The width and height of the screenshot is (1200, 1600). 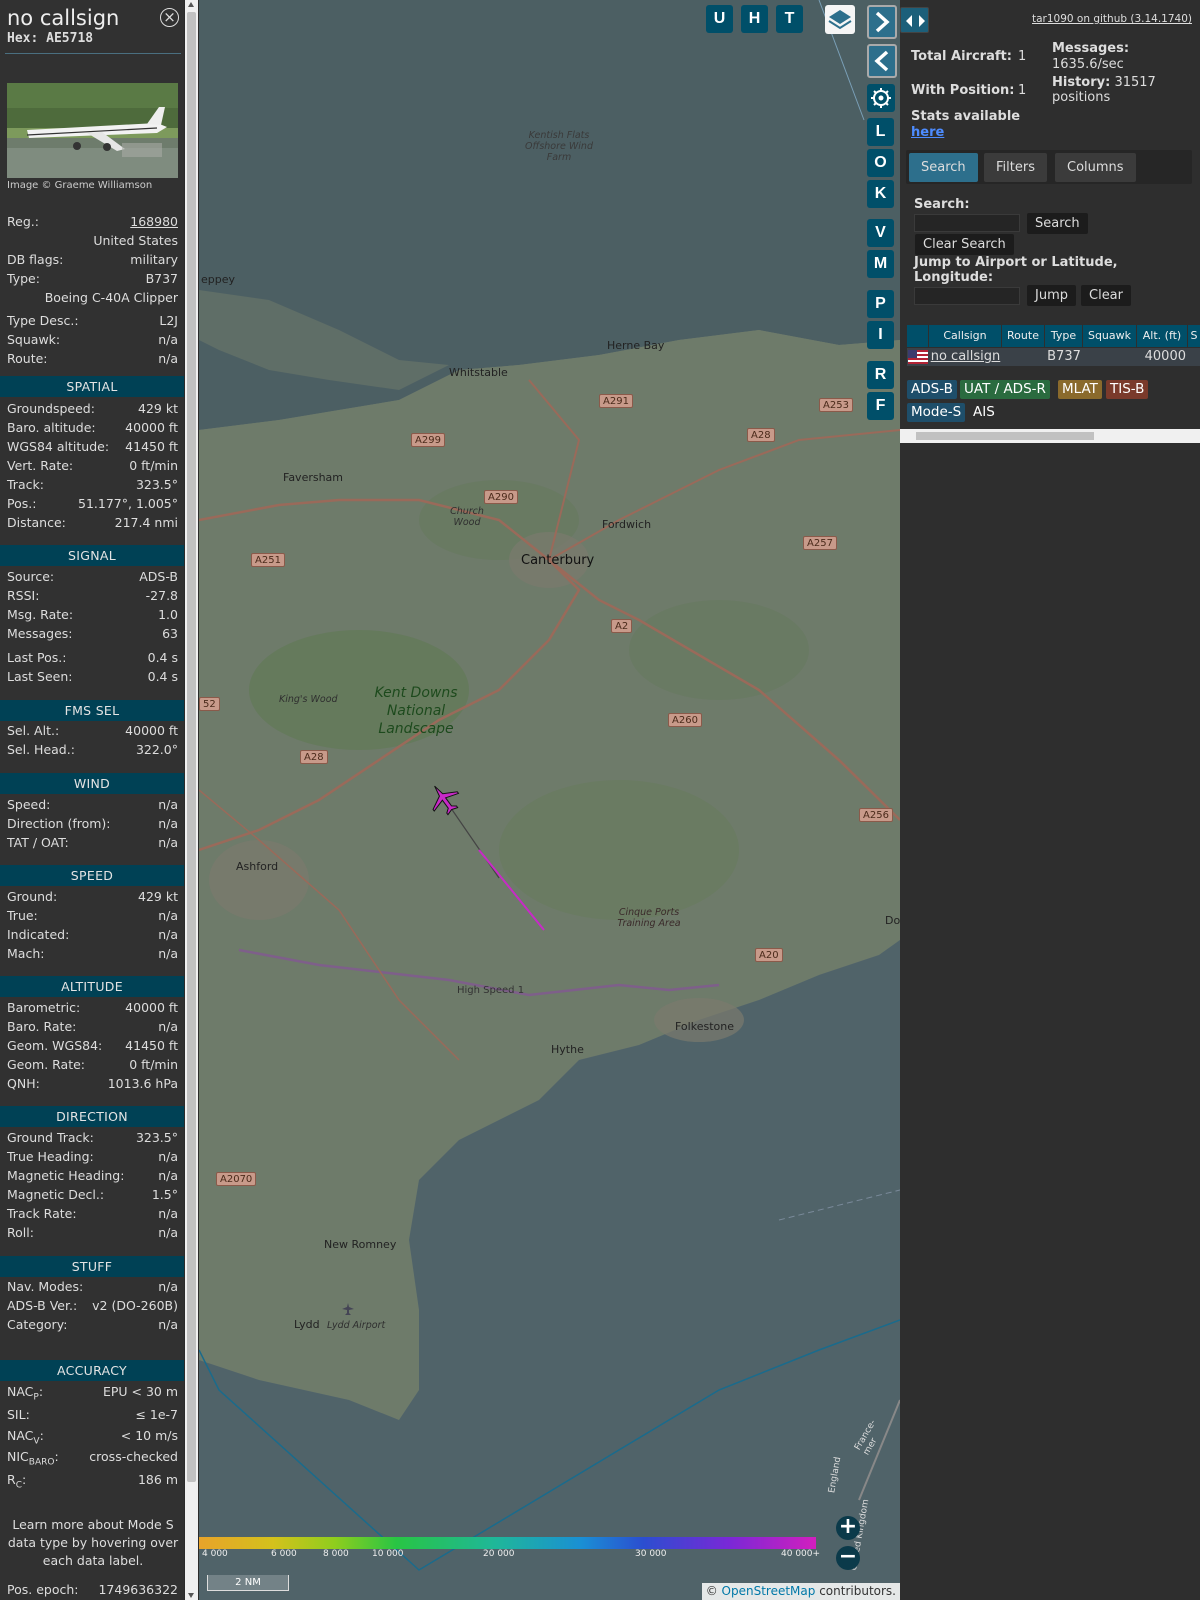 I want to click on search-input, so click(x=967, y=223).